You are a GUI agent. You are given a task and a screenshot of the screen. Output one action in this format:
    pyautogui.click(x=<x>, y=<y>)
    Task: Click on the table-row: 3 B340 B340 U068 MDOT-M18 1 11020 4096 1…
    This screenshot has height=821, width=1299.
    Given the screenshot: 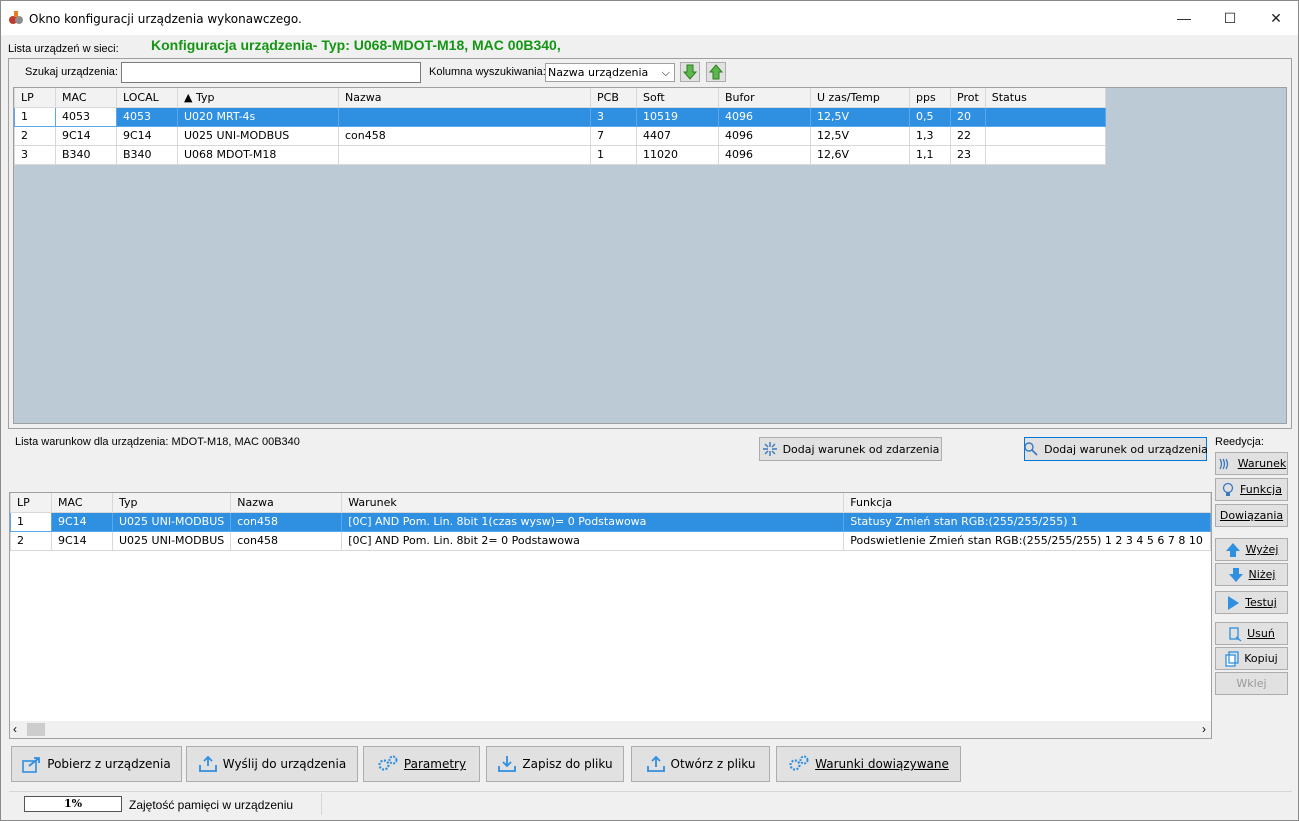 What is the action you would take?
    pyautogui.click(x=560, y=154)
    